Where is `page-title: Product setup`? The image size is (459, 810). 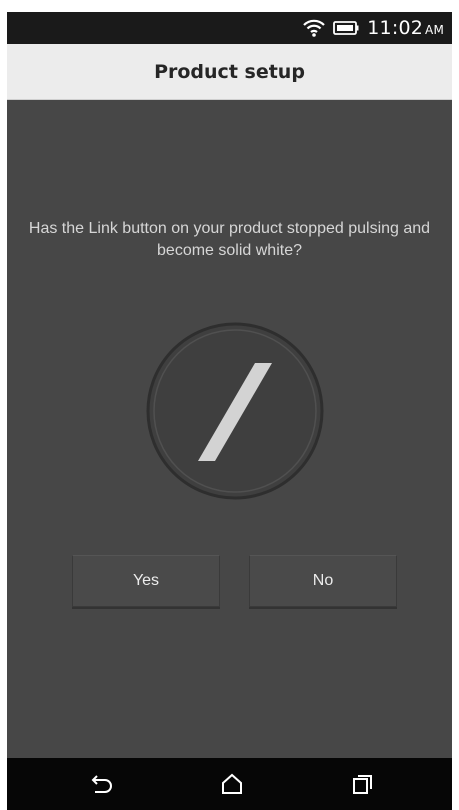 page-title: Product setup is located at coordinates (229, 71).